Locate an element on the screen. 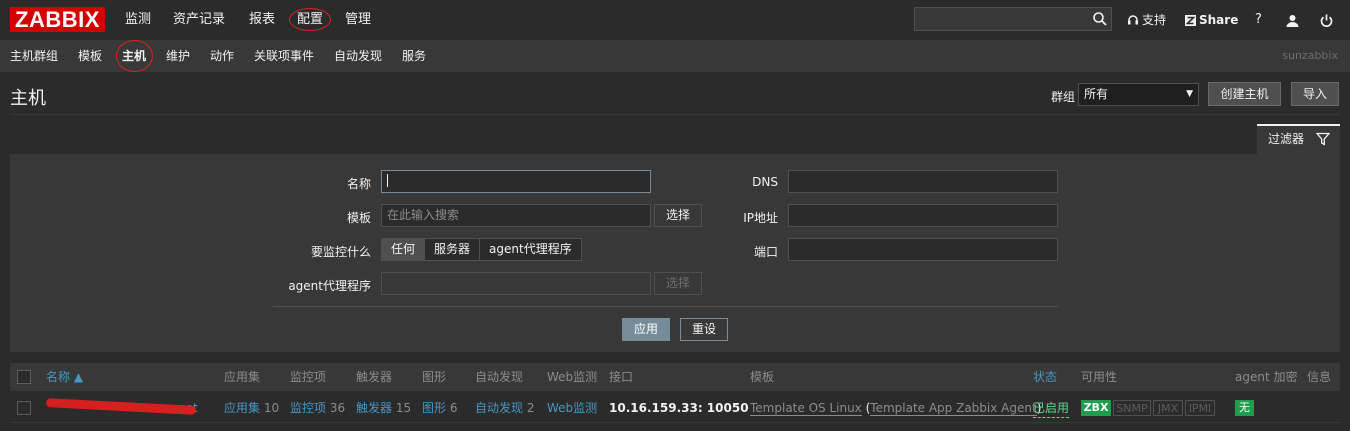  nav-administration: 管理 is located at coordinates (358, 20).